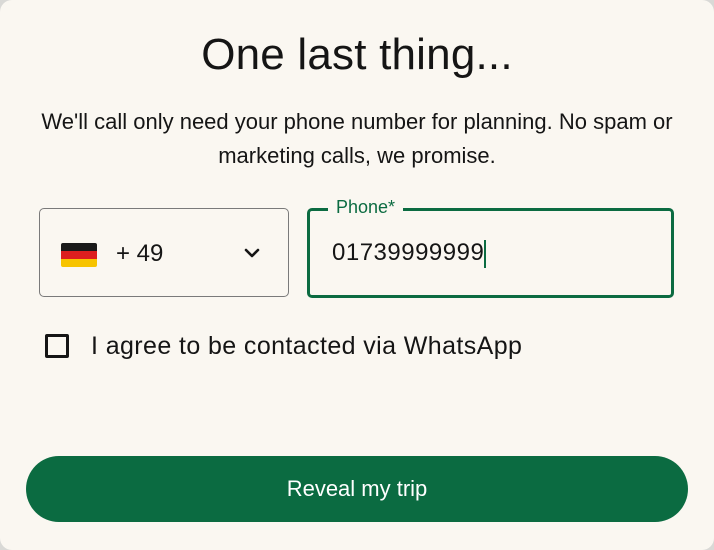 Image resolution: width=714 pixels, height=550 pixels. Describe the element at coordinates (140, 253) in the screenshot. I see `dial-code: + 49` at that location.